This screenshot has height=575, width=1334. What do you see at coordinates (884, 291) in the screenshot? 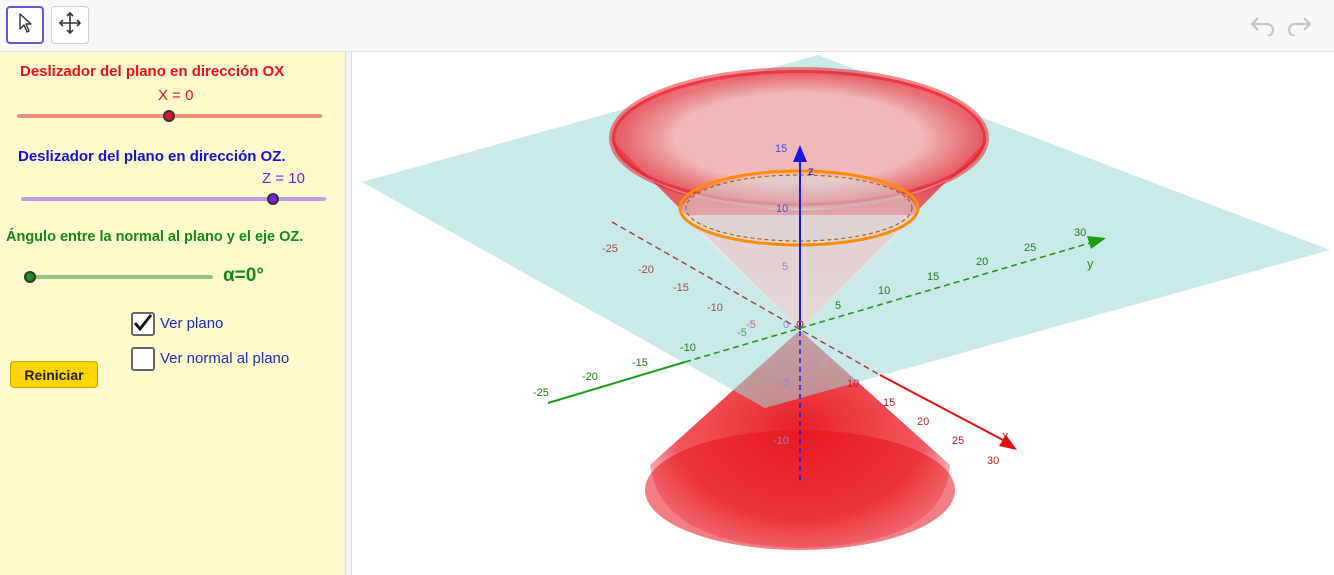
I see `y-tick-10: 10` at bounding box center [884, 291].